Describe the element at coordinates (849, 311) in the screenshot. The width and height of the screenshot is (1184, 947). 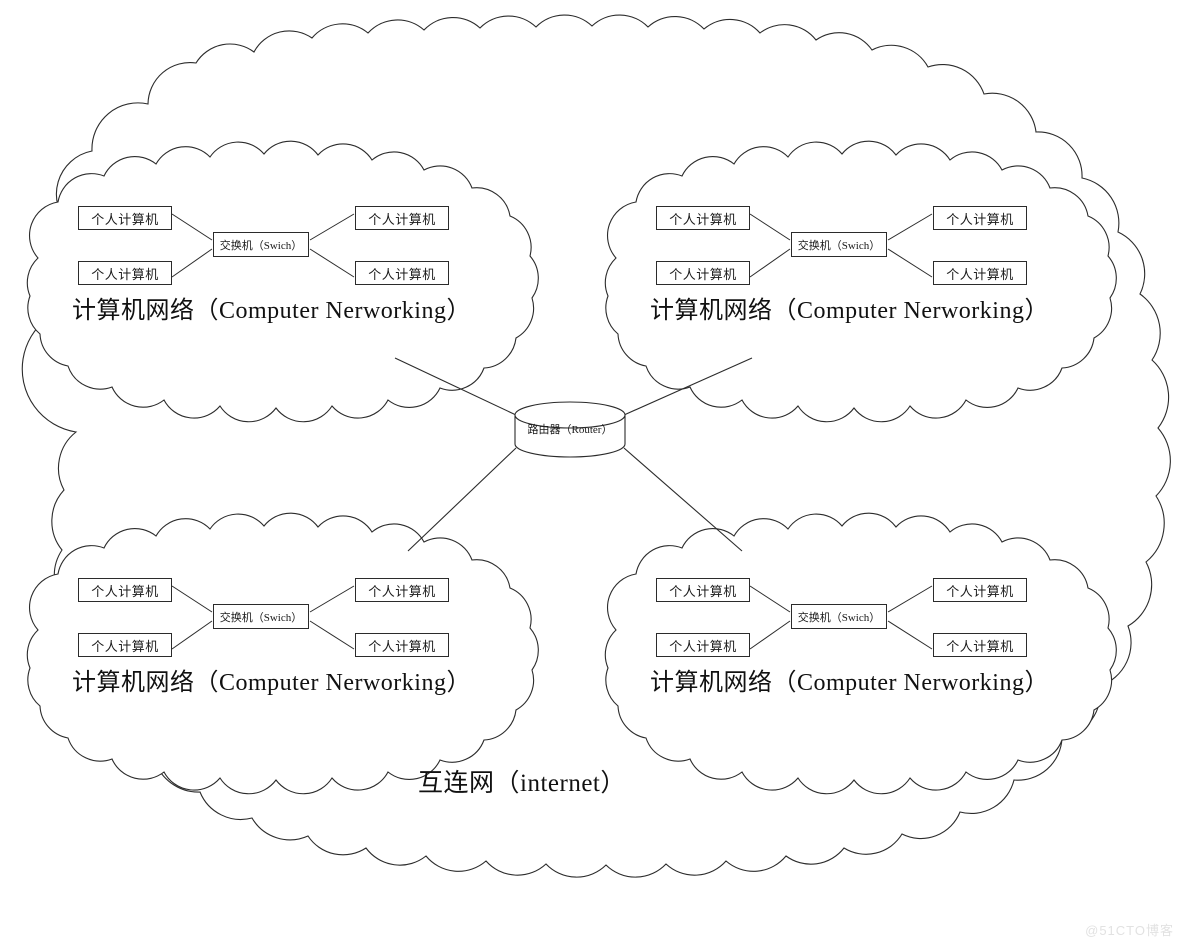
I see `network-caption-top-right: 计算机网络（Computer Nerworking）` at that location.